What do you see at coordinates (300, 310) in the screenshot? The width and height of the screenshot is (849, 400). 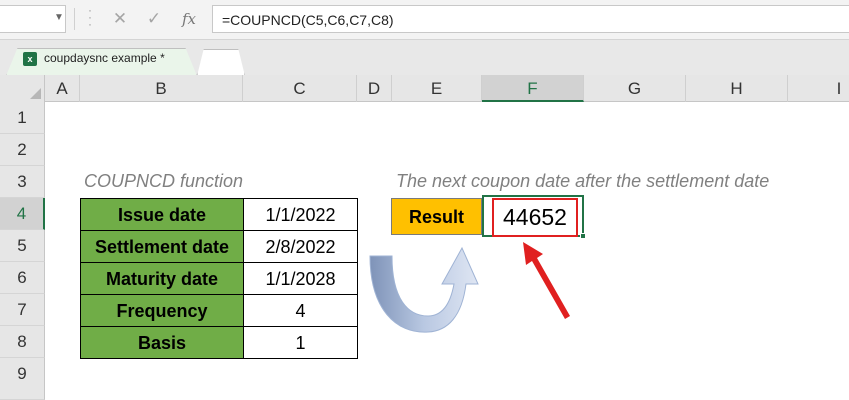 I see `value-frequency: 4` at bounding box center [300, 310].